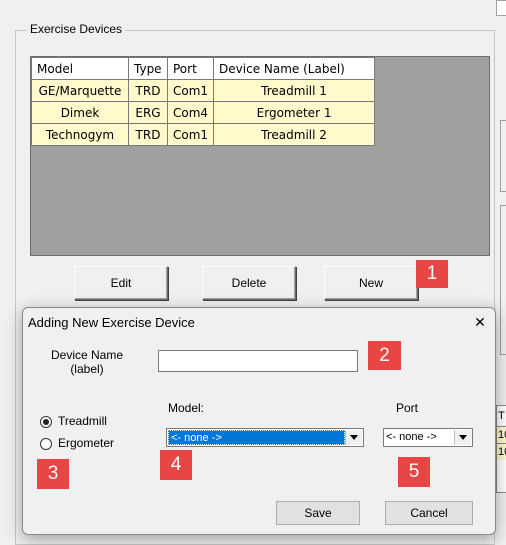  I want to click on table-row: GE/Marquette TRD Com1 Treadmill 1, so click(203, 90).